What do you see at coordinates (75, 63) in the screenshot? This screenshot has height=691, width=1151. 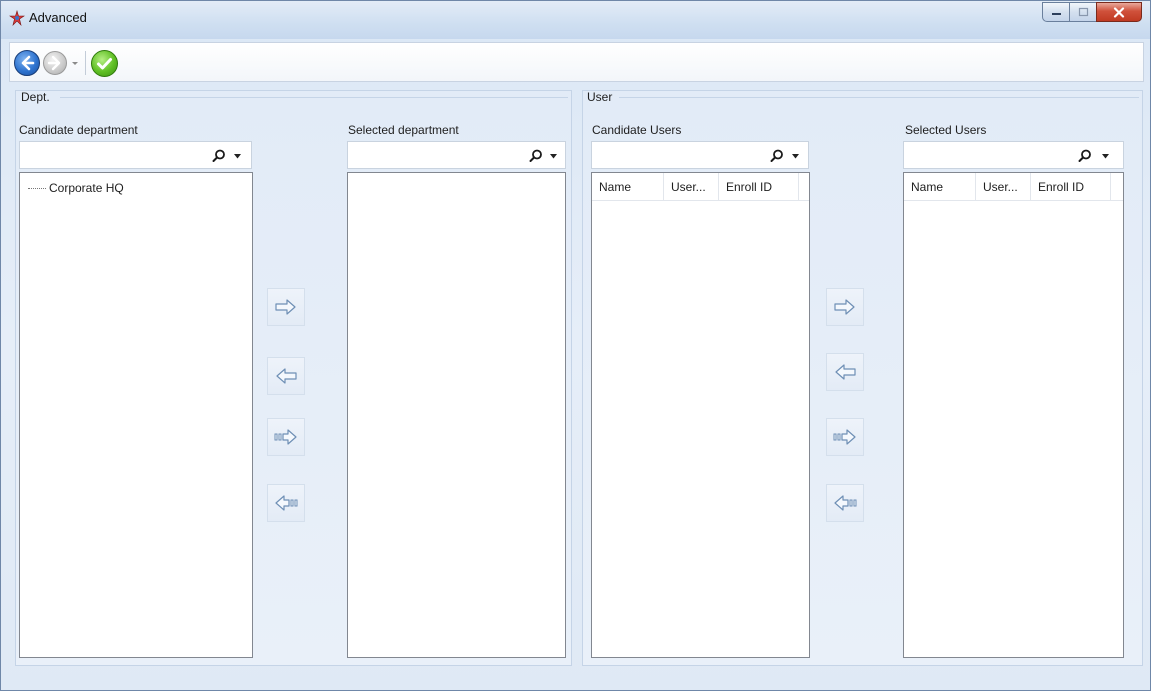 I see `history-dropdown-icon` at bounding box center [75, 63].